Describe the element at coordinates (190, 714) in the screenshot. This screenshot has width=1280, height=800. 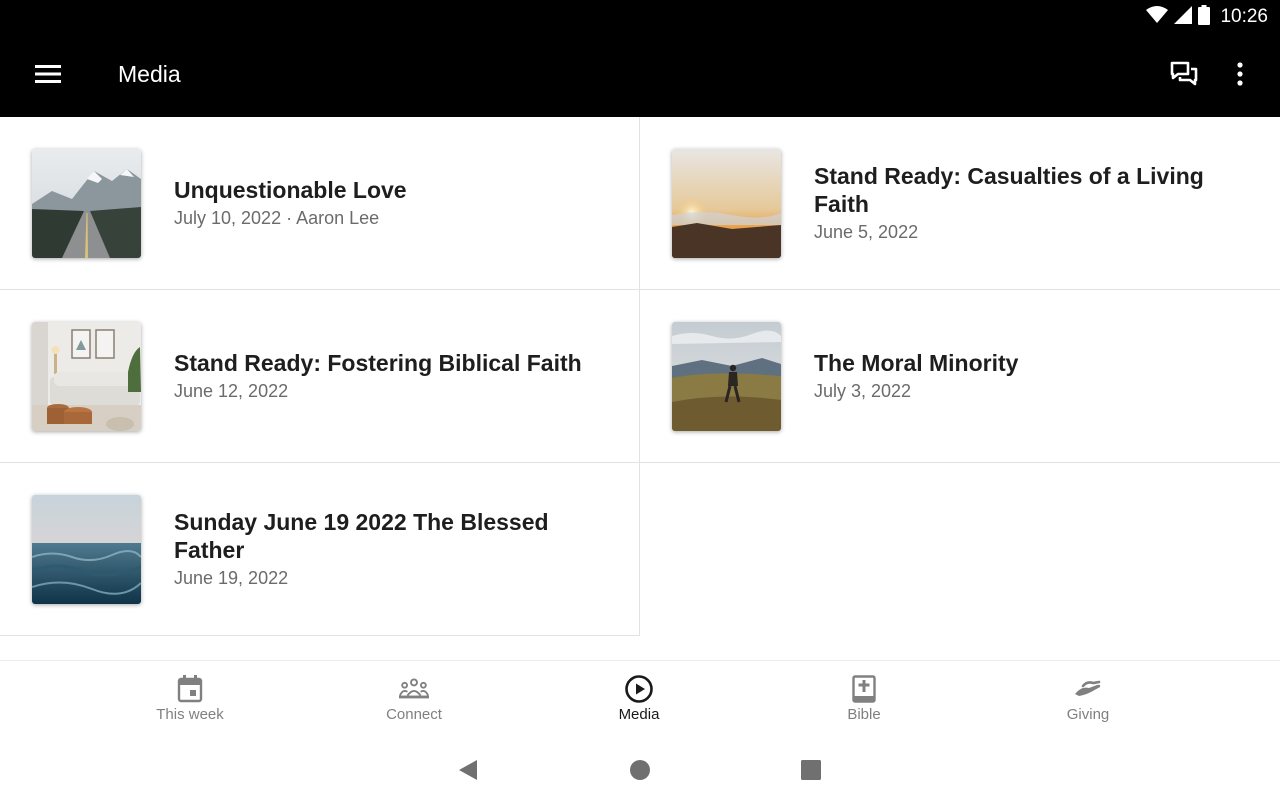
I see `nav-label: This week` at that location.